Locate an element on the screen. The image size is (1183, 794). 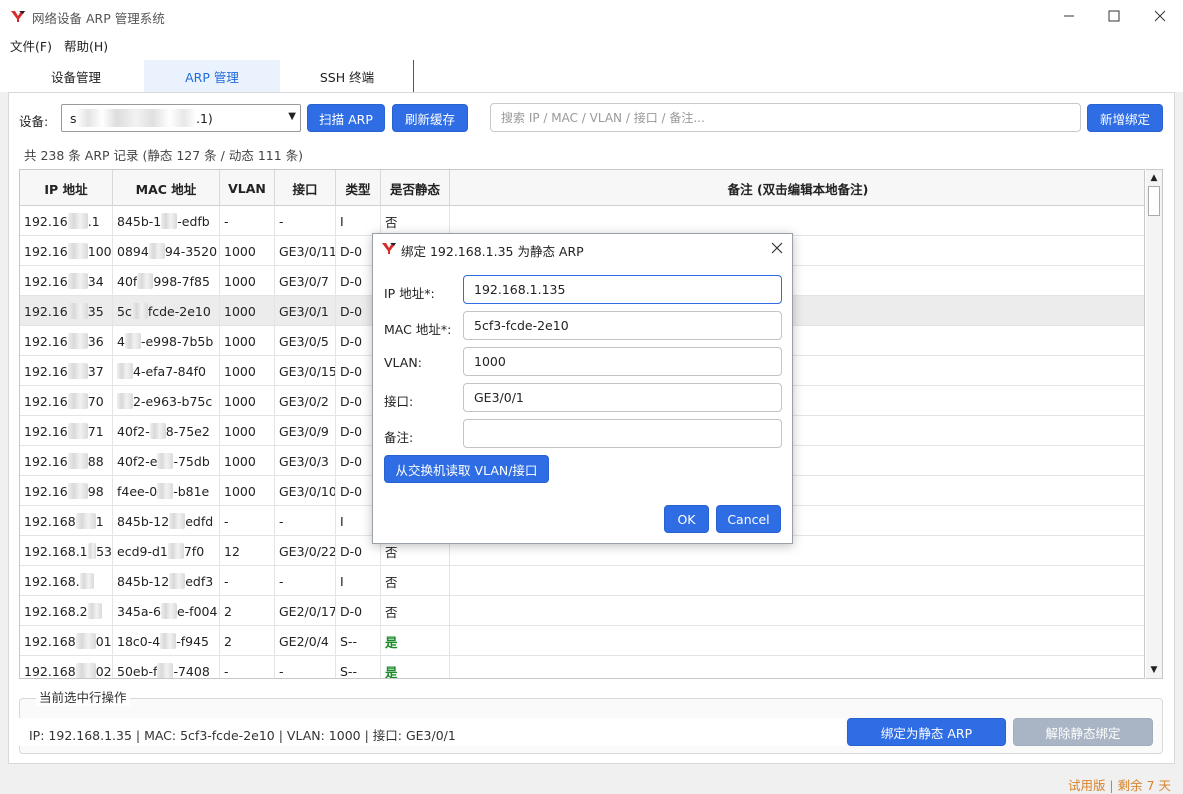
col-interface: 接口 is located at coordinates (305, 188).